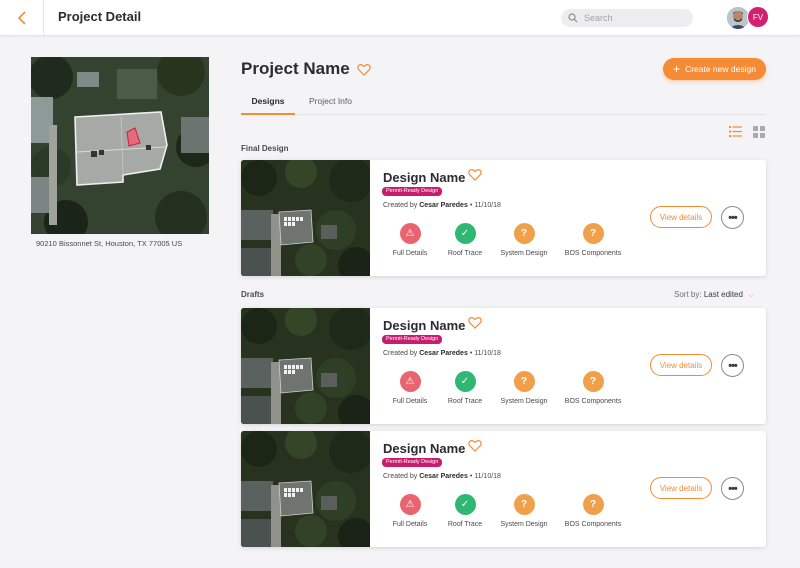  I want to click on sort-label: Sort by:, so click(688, 294).